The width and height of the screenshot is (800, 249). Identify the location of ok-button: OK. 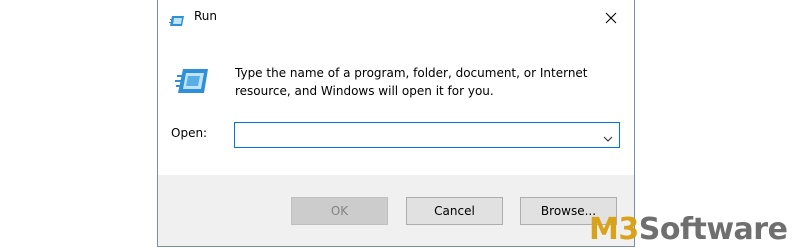
(339, 211).